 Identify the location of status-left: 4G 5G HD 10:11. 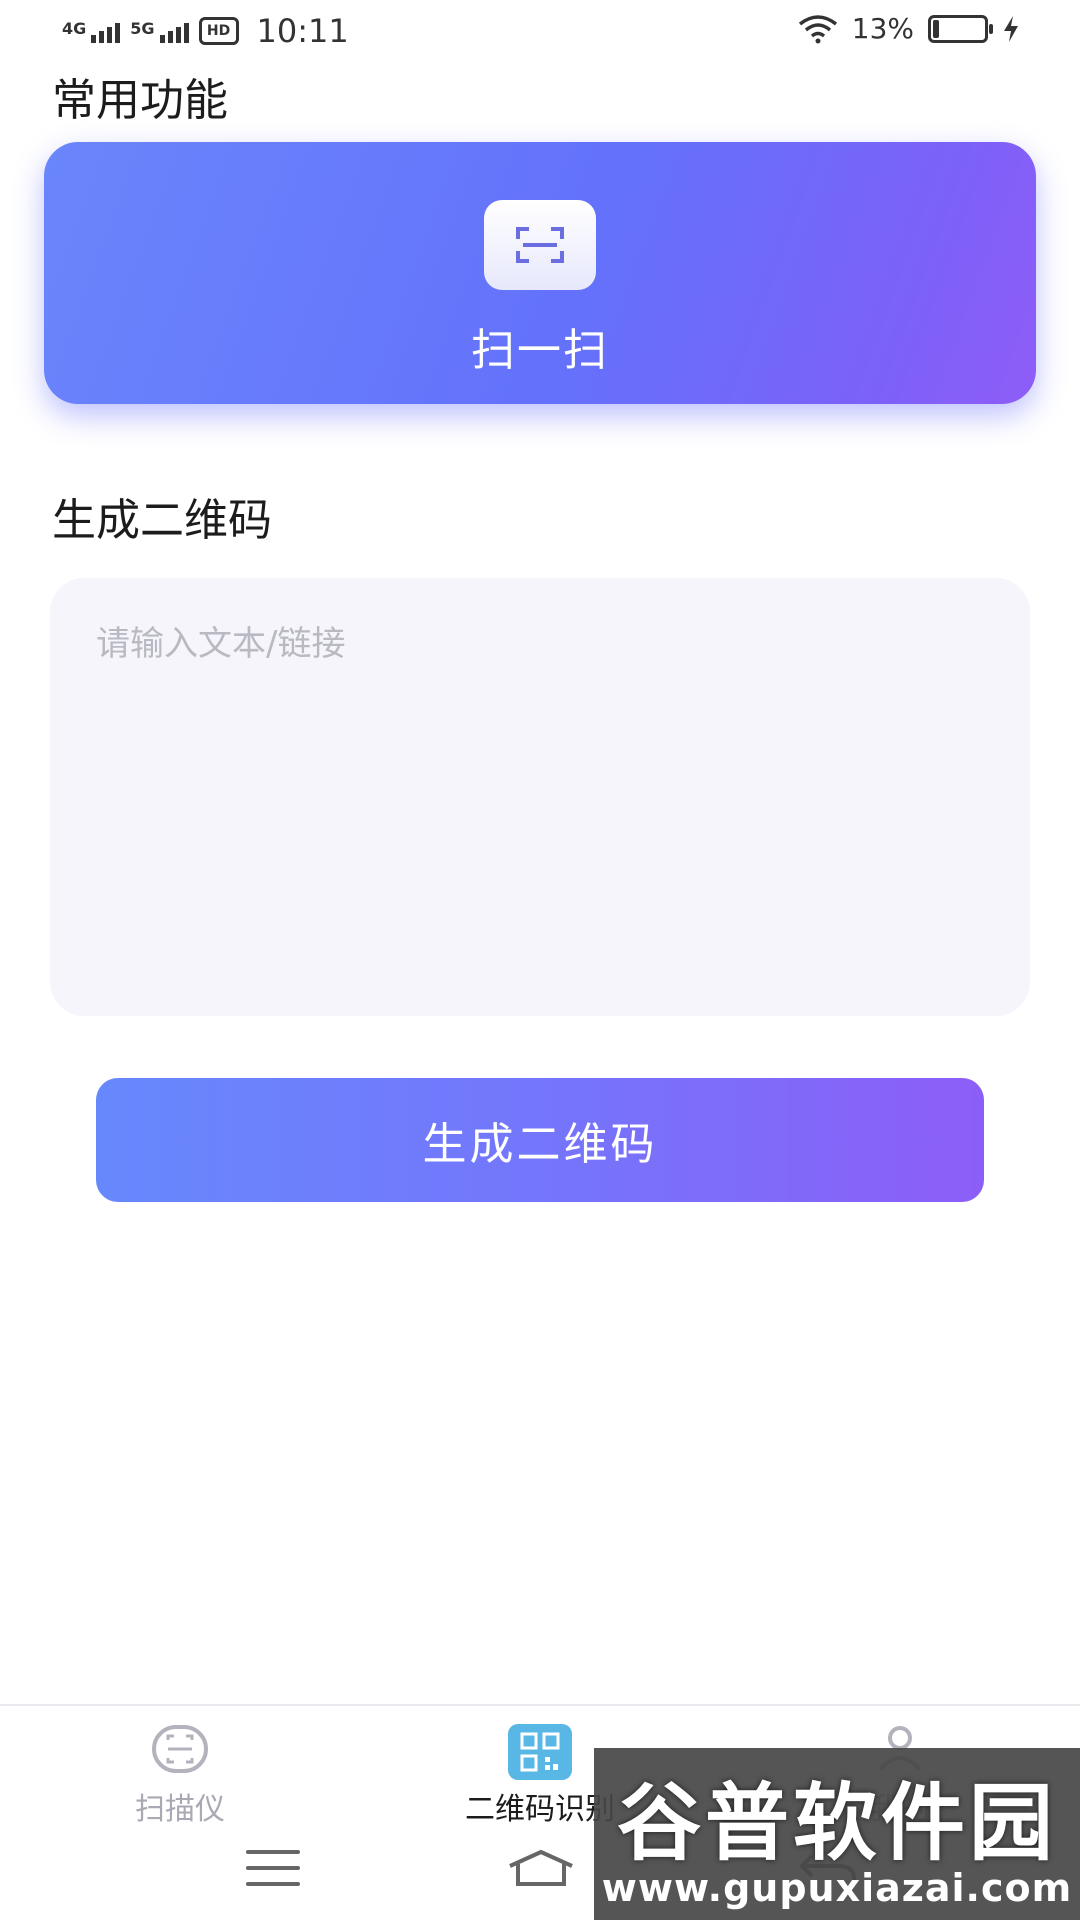
(205, 31).